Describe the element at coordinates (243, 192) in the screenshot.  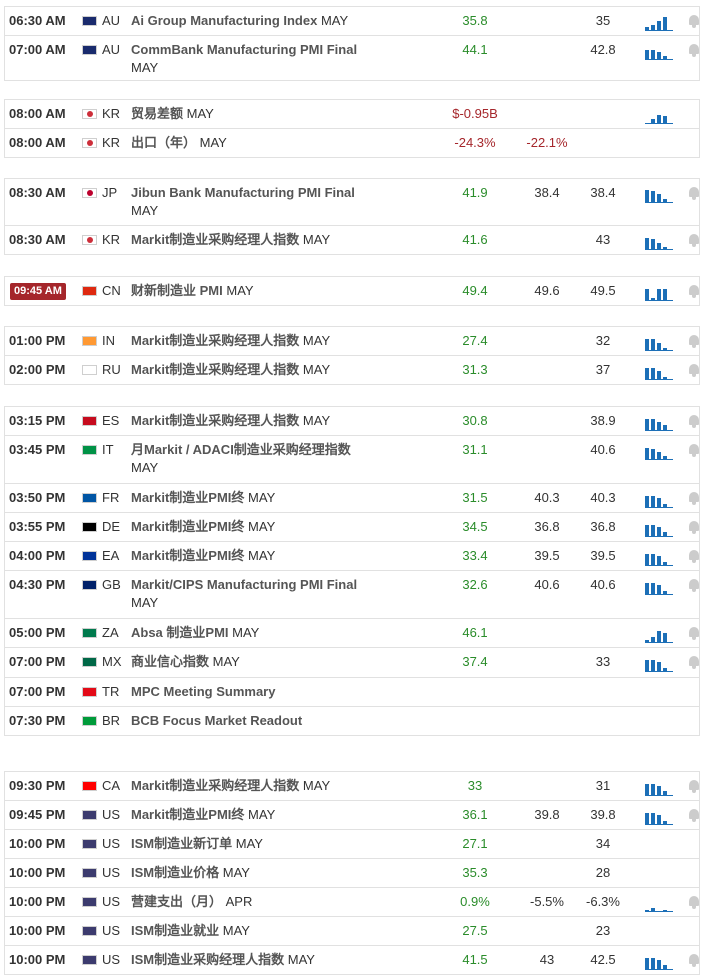
I see `event-title: Jibun Bank Manufacturing PMI Final` at that location.